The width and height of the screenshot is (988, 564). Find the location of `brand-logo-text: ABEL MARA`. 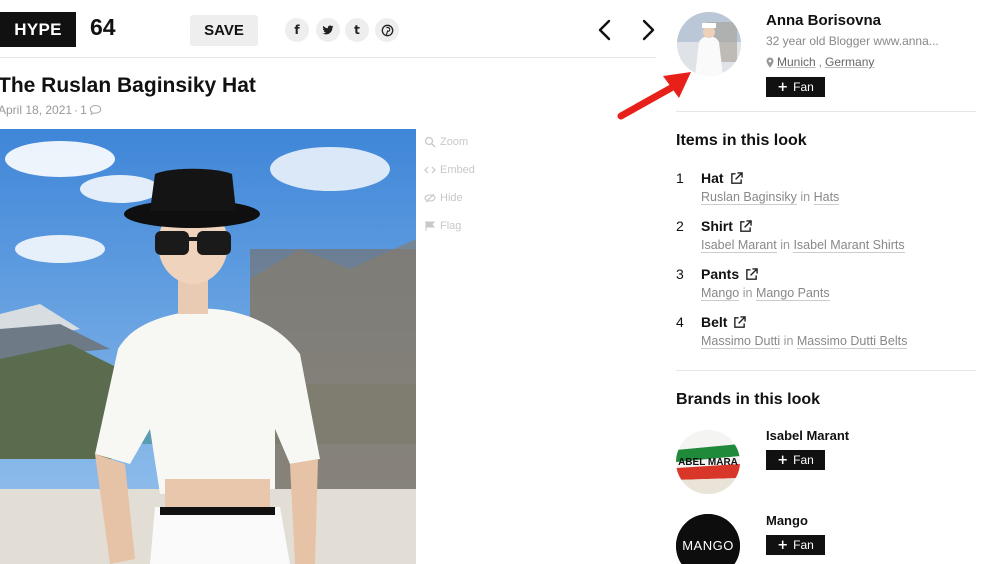

brand-logo-text: ABEL MARA is located at coordinates (708, 462).